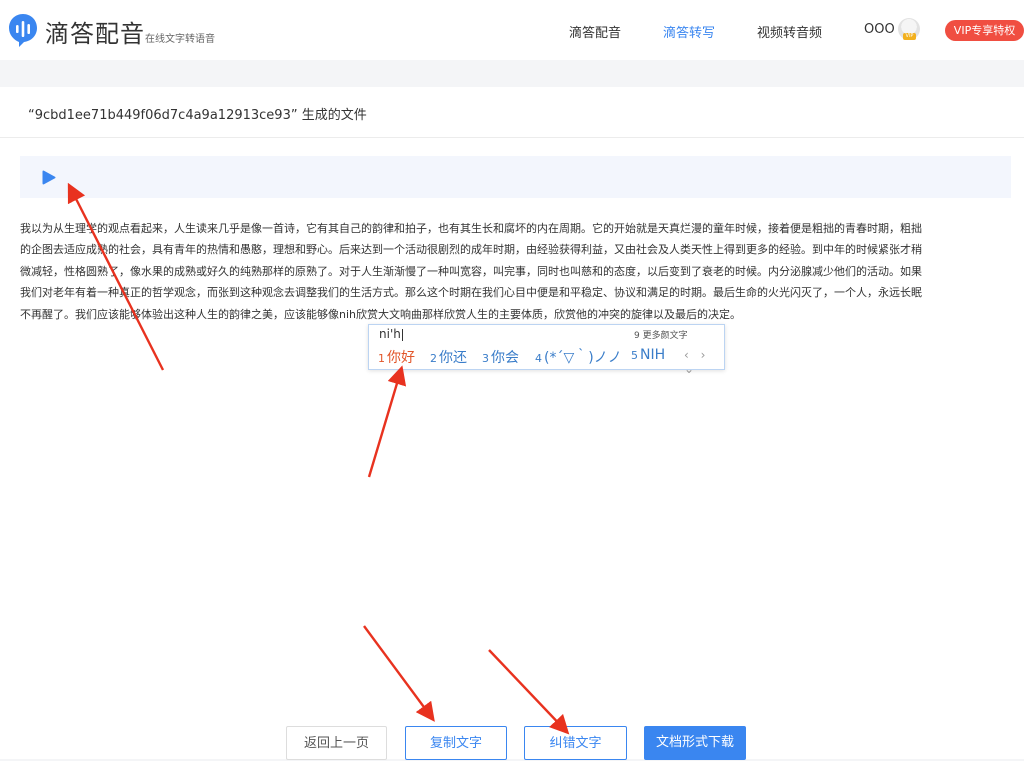 This screenshot has width=1024, height=761. What do you see at coordinates (391, 334) in the screenshot?
I see `ime-composition: ni'h` at bounding box center [391, 334].